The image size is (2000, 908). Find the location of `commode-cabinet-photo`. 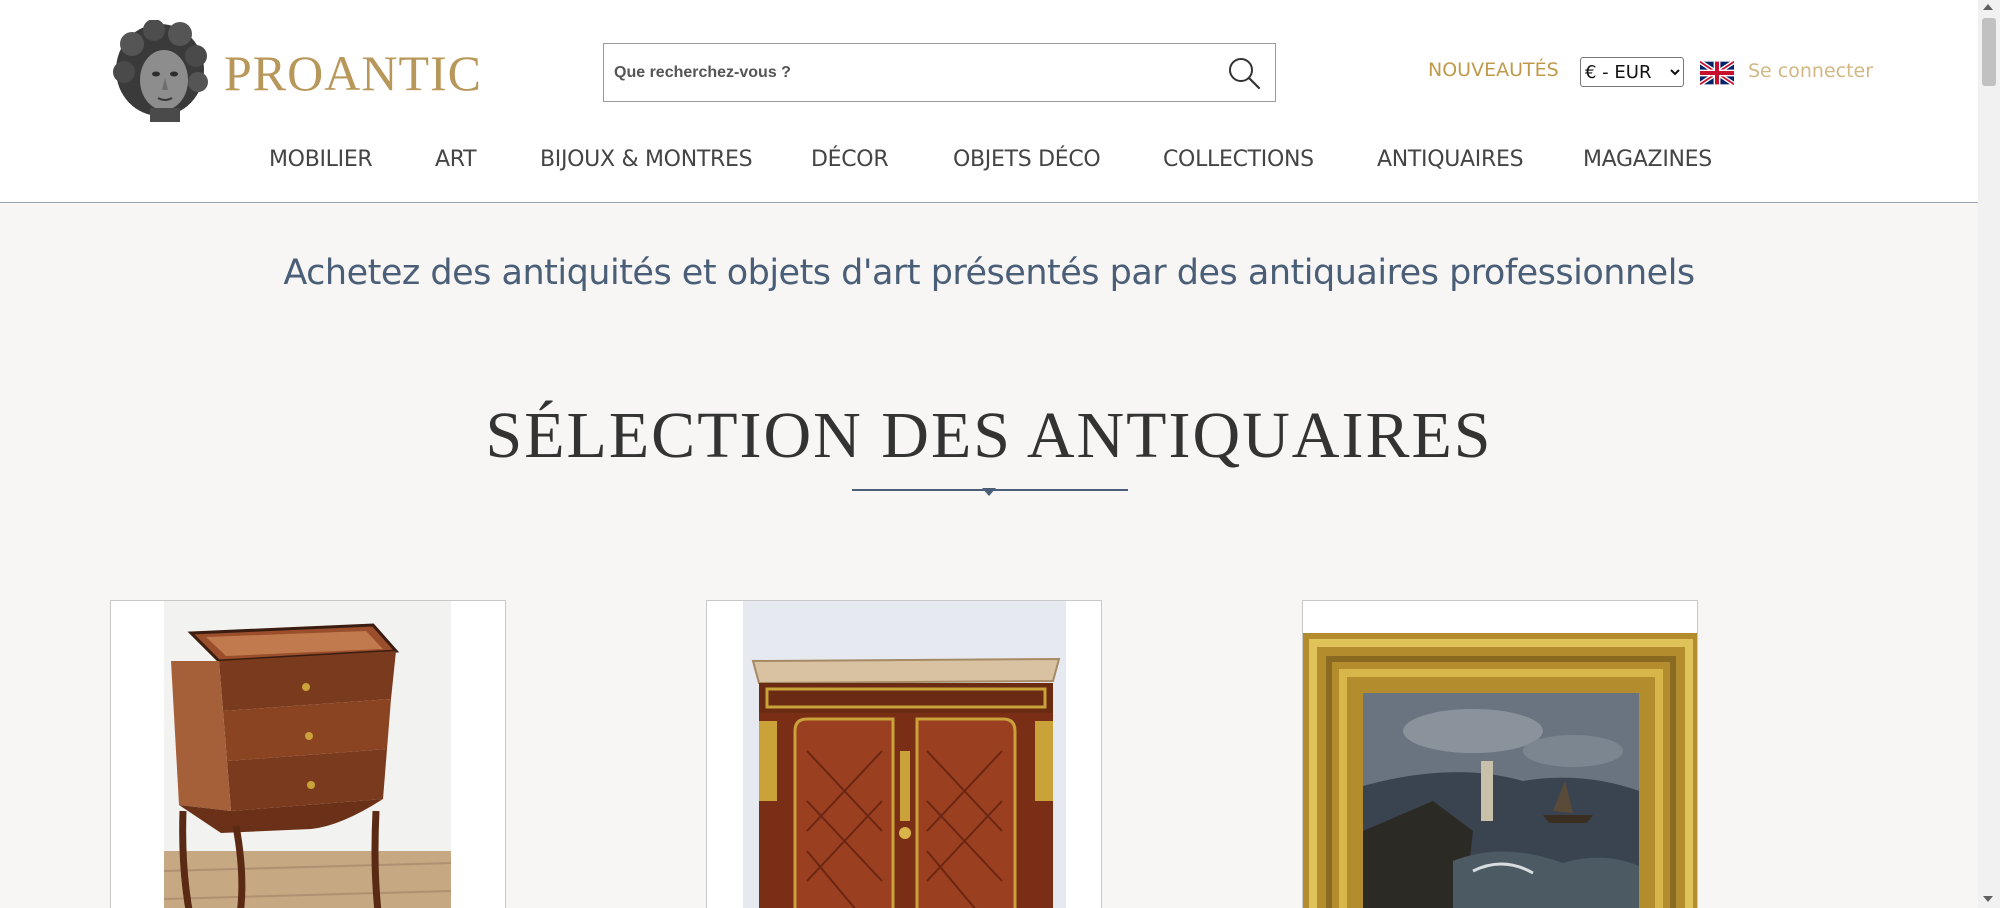

commode-cabinet-photo is located at coordinates (904, 754).